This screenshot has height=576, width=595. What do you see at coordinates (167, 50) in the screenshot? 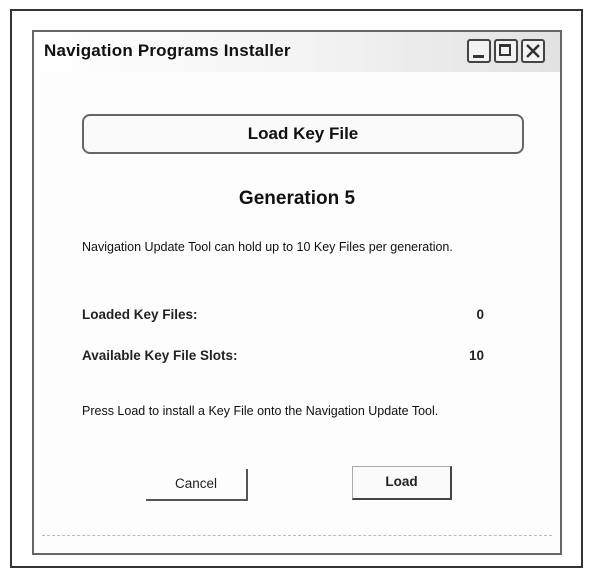
I see `window-title: Navigation Programs Installer` at bounding box center [167, 50].